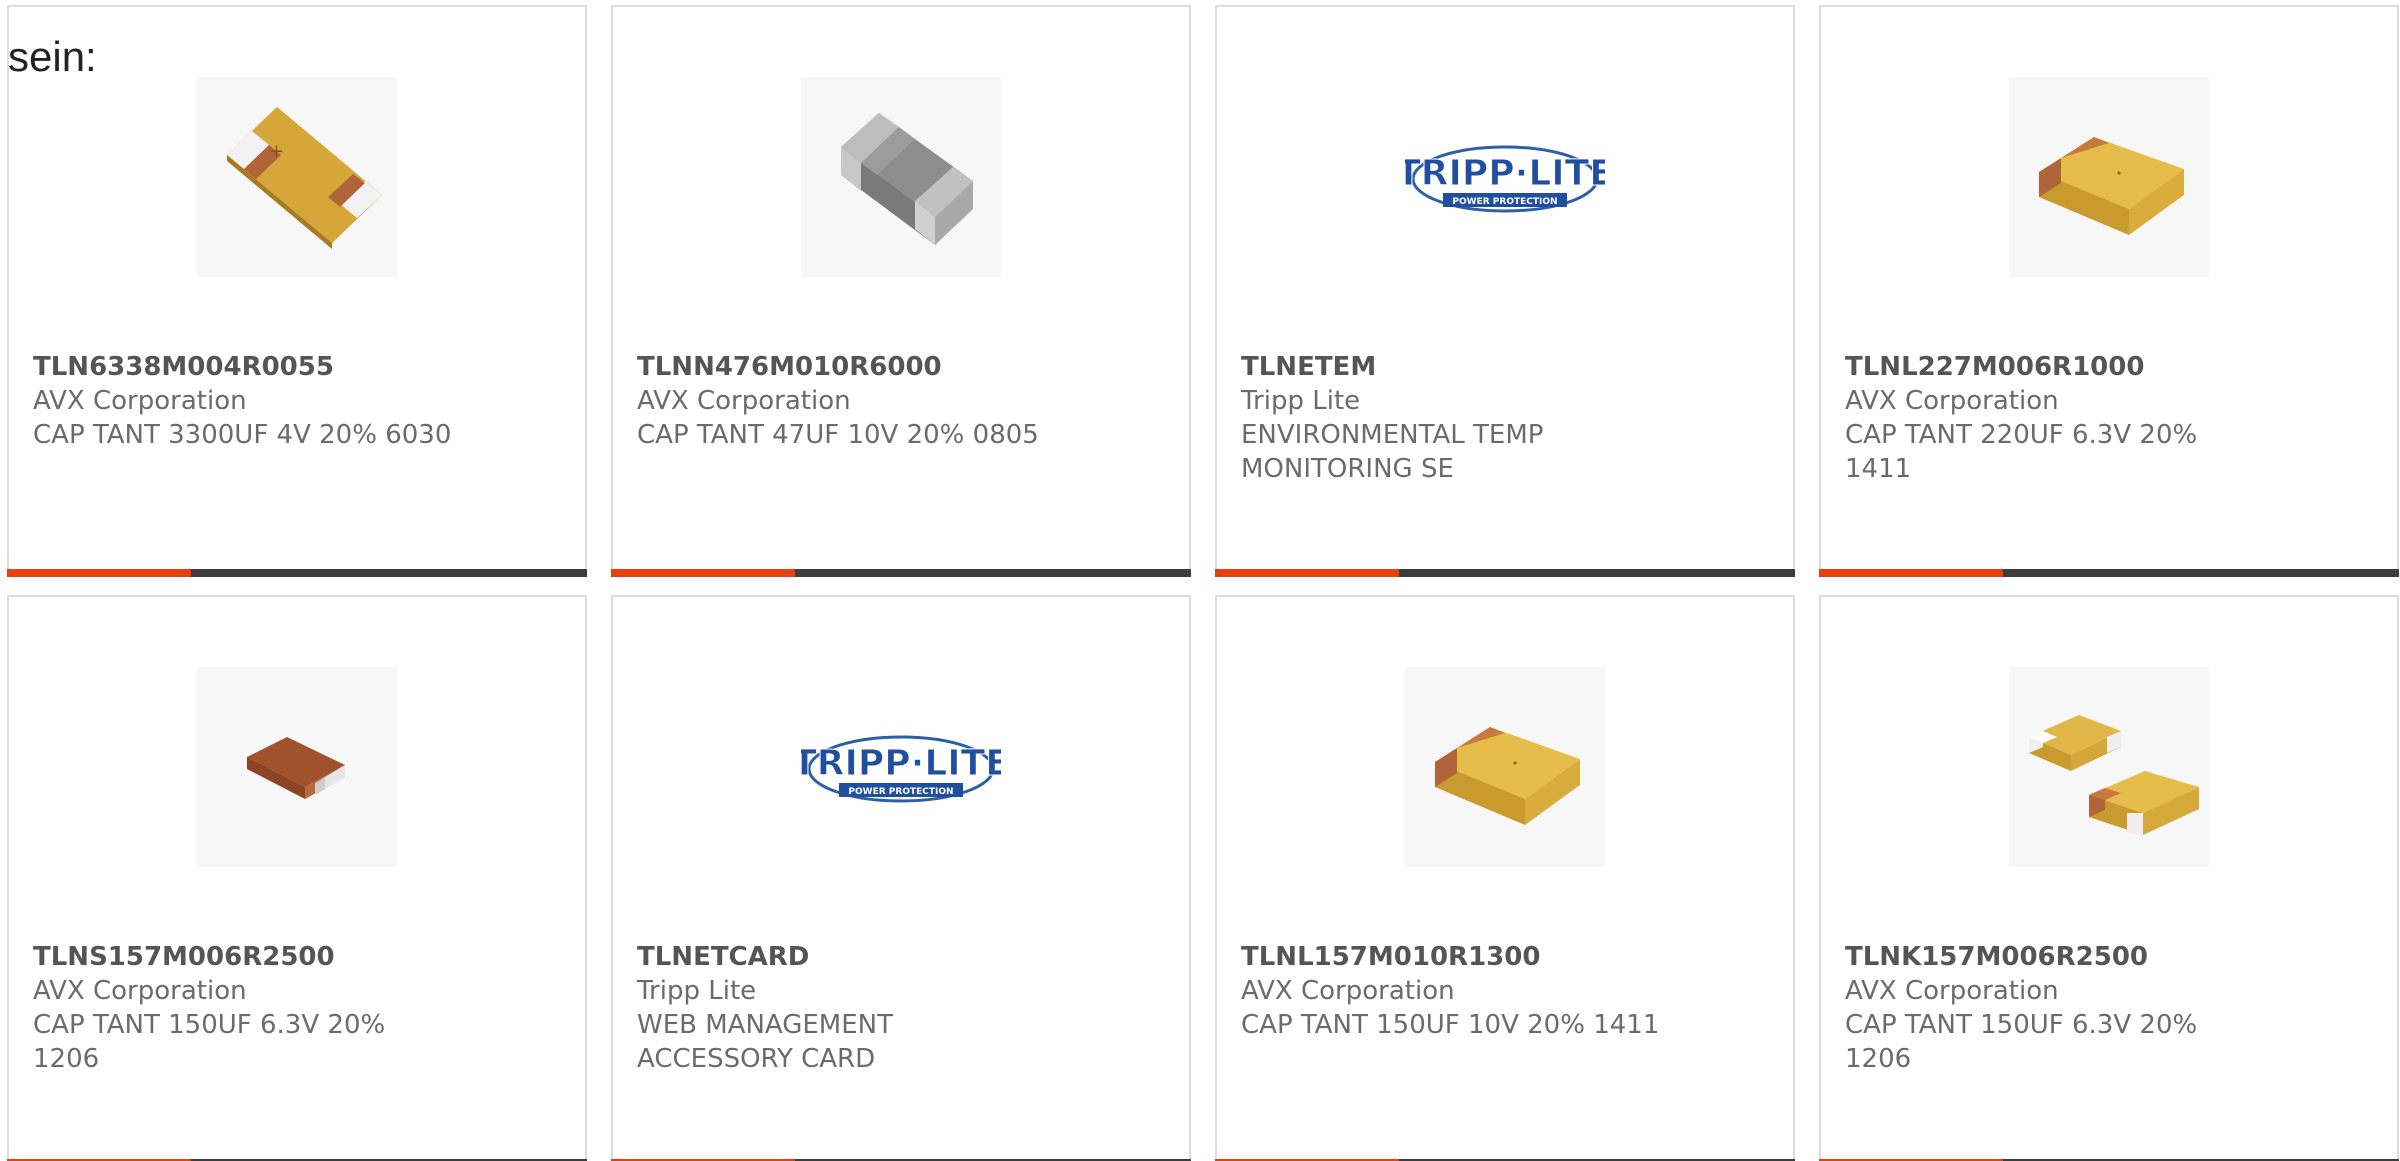  What do you see at coordinates (901, 177) in the screenshot?
I see `ceramic-chip-icon` at bounding box center [901, 177].